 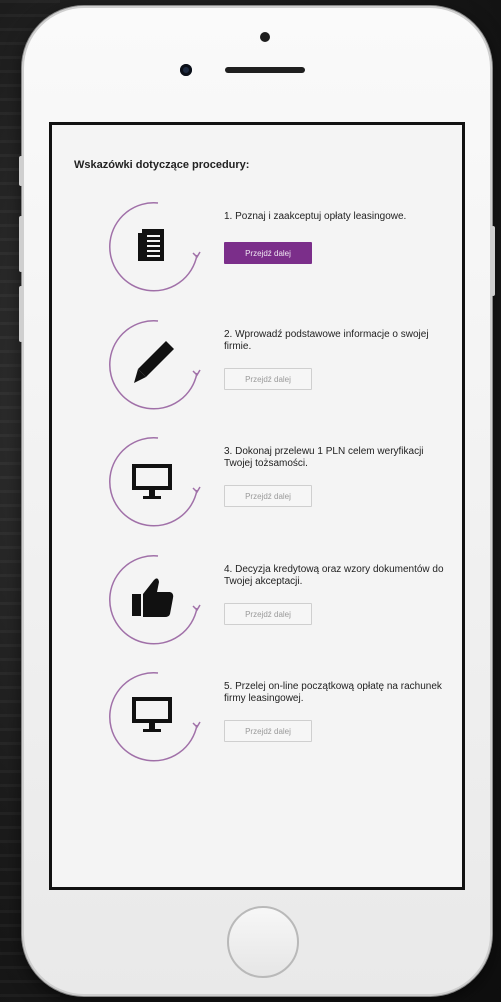 What do you see at coordinates (21, 171) in the screenshot?
I see `mute-switch` at bounding box center [21, 171].